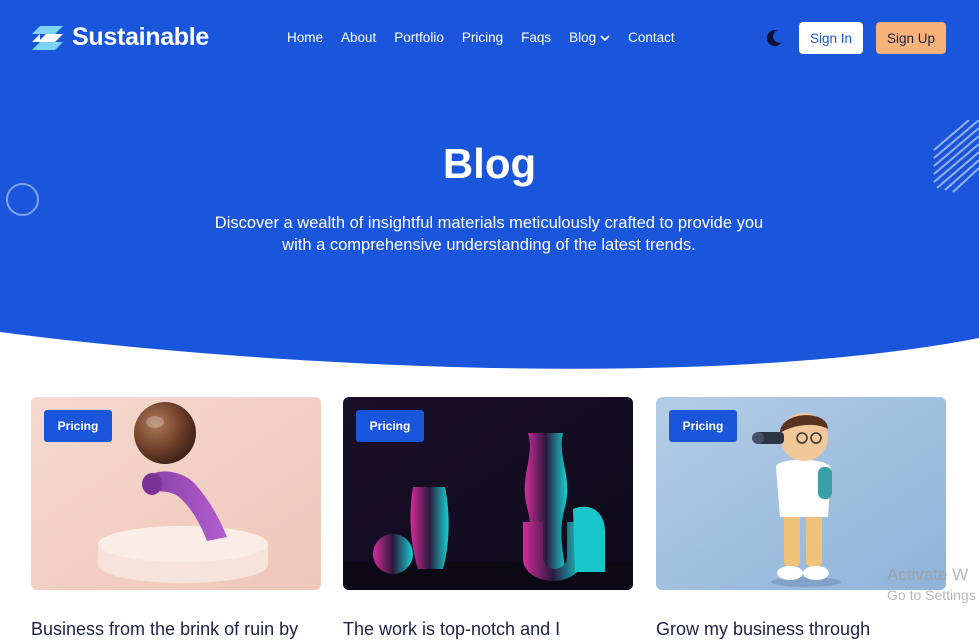 The image size is (979, 642). I want to click on blog-card: Pricing The work is top-notch and I, so click(488, 518).